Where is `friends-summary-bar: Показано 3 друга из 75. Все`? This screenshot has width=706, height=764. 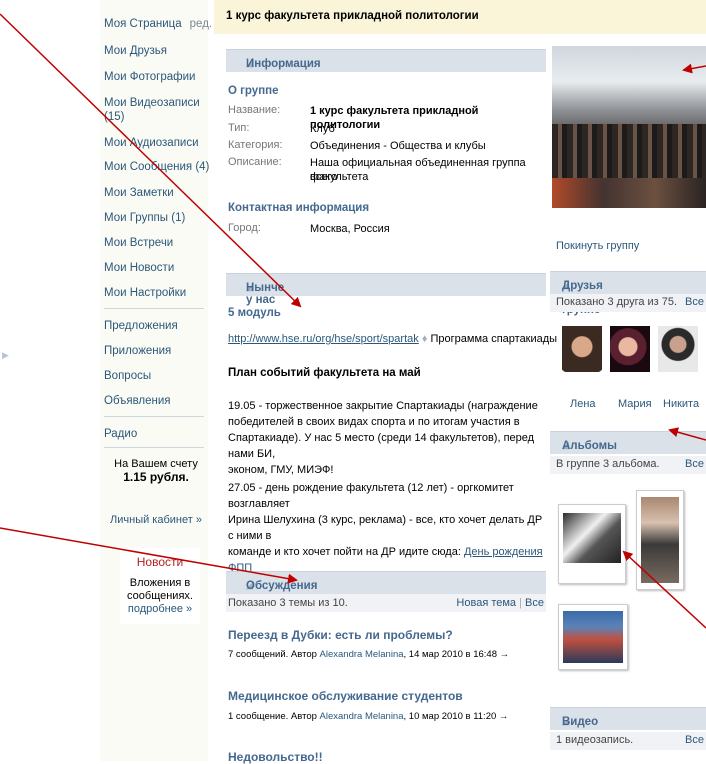 friends-summary-bar: Показано 3 друга из 75. Все is located at coordinates (628, 303).